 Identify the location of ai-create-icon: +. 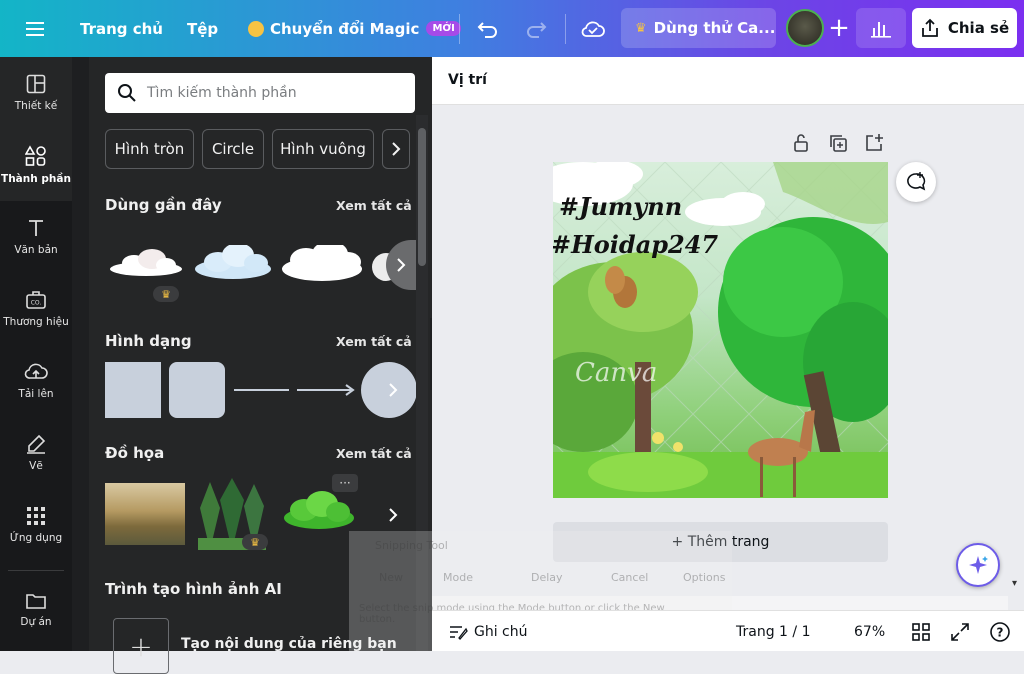
(141, 646).